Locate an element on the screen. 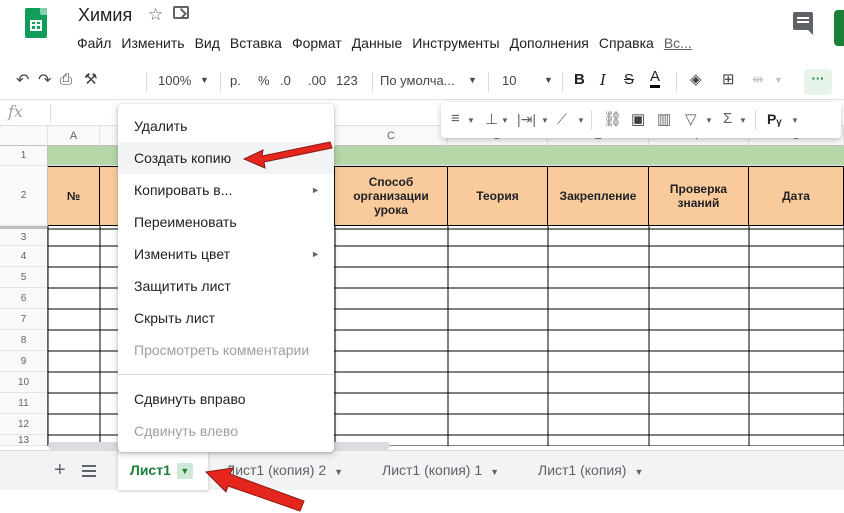  menu-item-label: Просмотреть комментарии is located at coordinates (222, 350).